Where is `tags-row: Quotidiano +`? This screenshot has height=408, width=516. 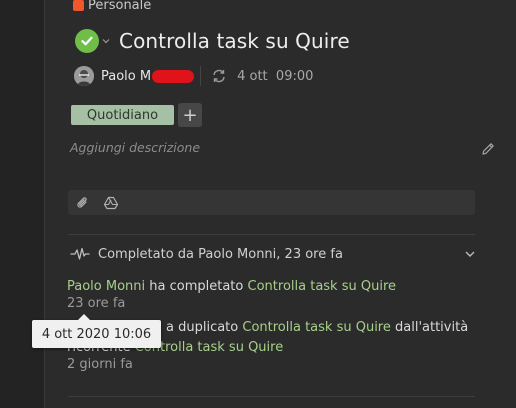 tags-row: Quotidiano + is located at coordinates (136, 115).